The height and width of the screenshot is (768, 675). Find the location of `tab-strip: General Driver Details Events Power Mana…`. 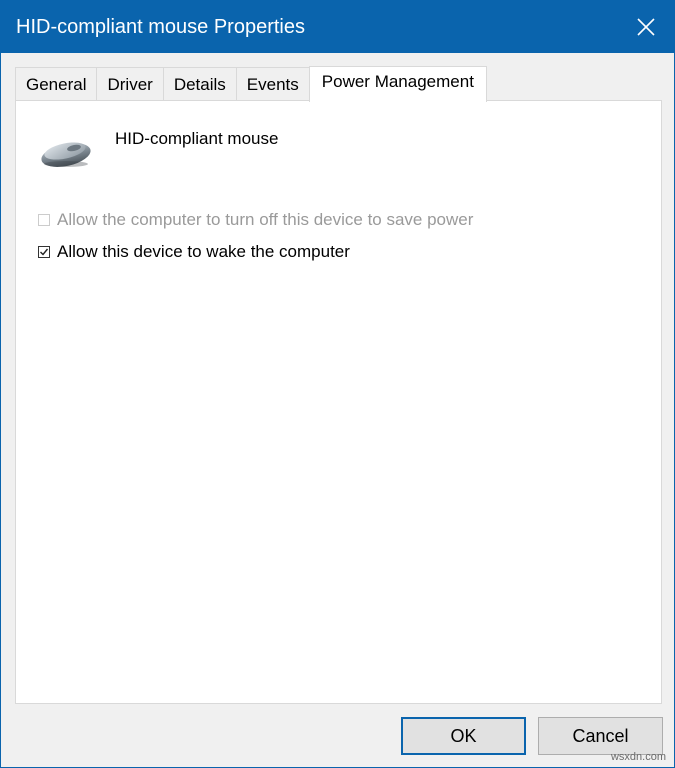

tab-strip: General Driver Details Events Power Mana… is located at coordinates (251, 84).